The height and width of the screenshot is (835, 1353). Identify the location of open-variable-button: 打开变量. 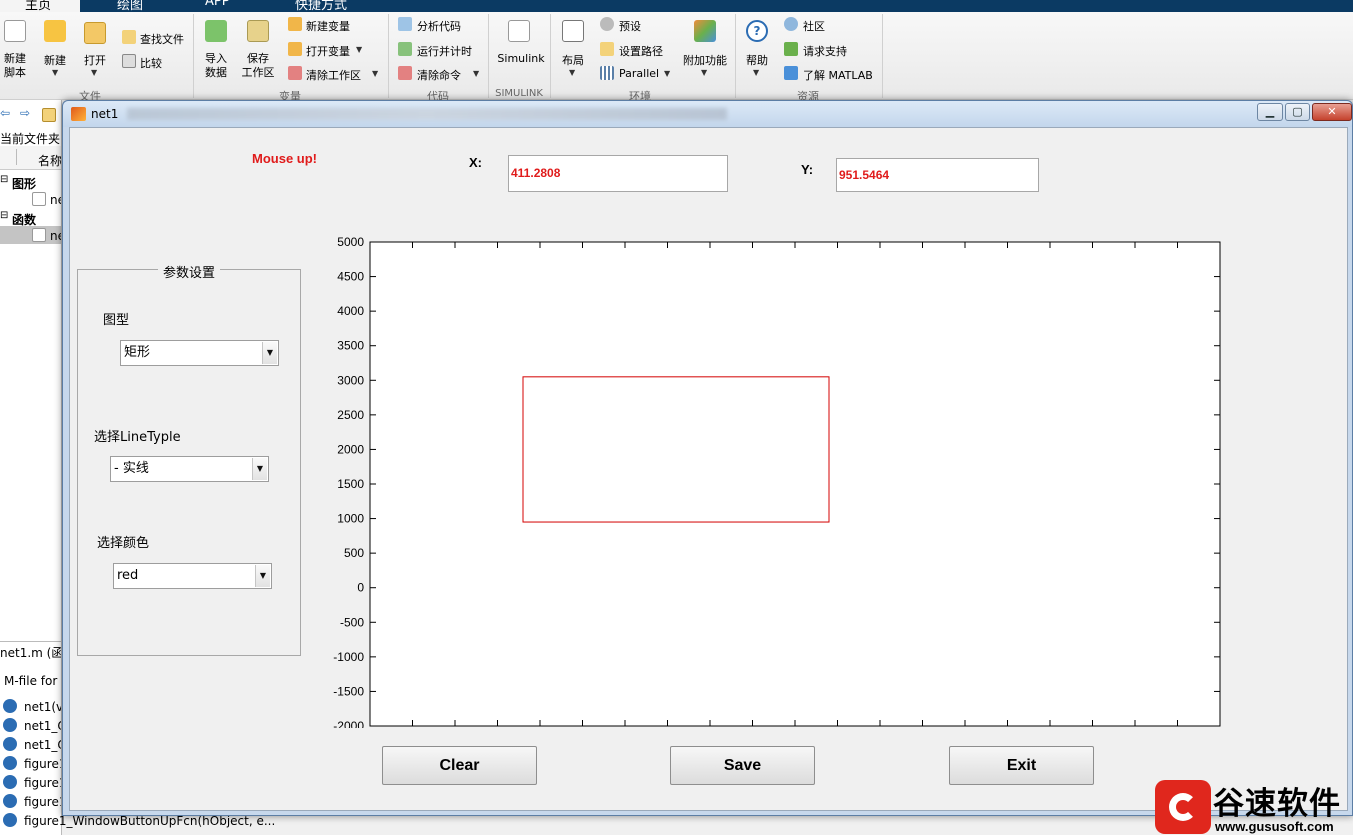
(328, 51).